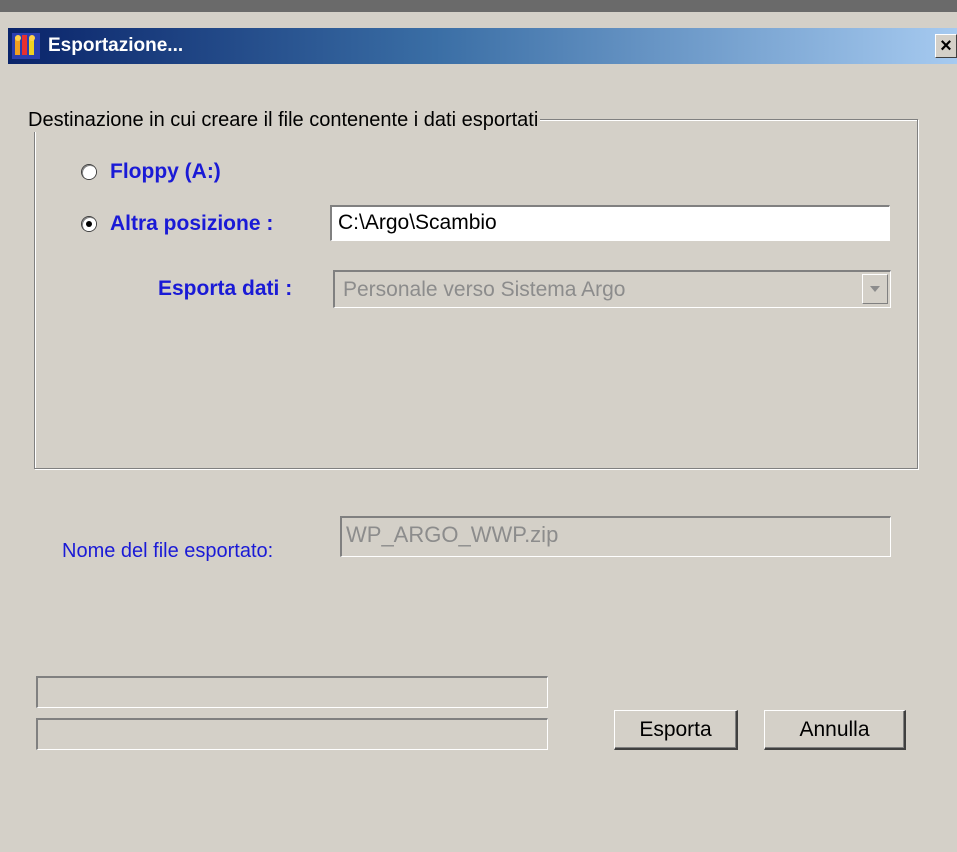 The image size is (957, 852). Describe the element at coordinates (89, 172) in the screenshot. I see `floppy-radio` at that location.